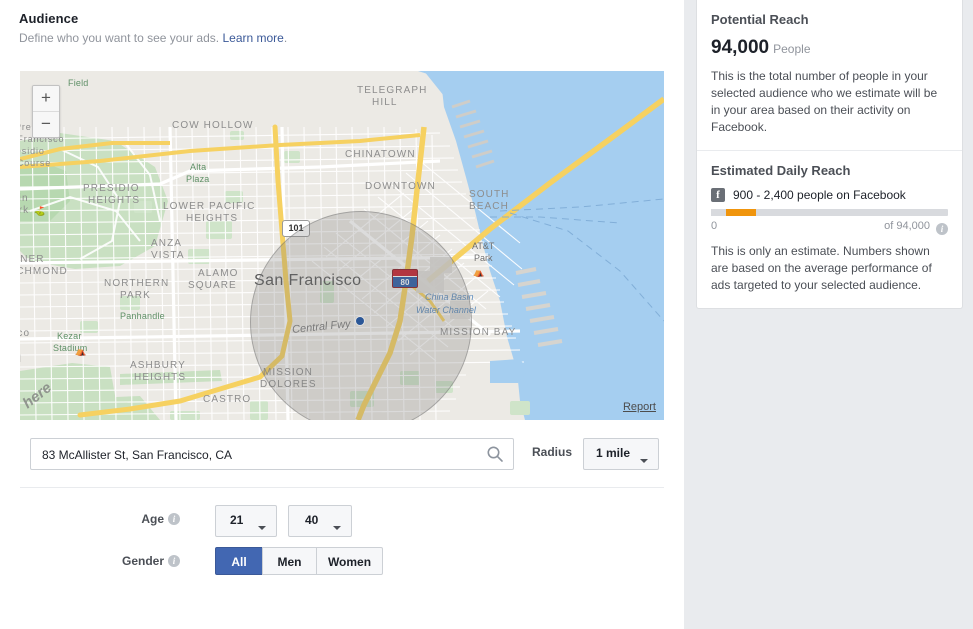 Image resolution: width=973 pixels, height=629 pixels. Describe the element at coordinates (819, 195) in the screenshot. I see `daily-reach-estimate: 900 - 2,400 people on Facebook` at that location.